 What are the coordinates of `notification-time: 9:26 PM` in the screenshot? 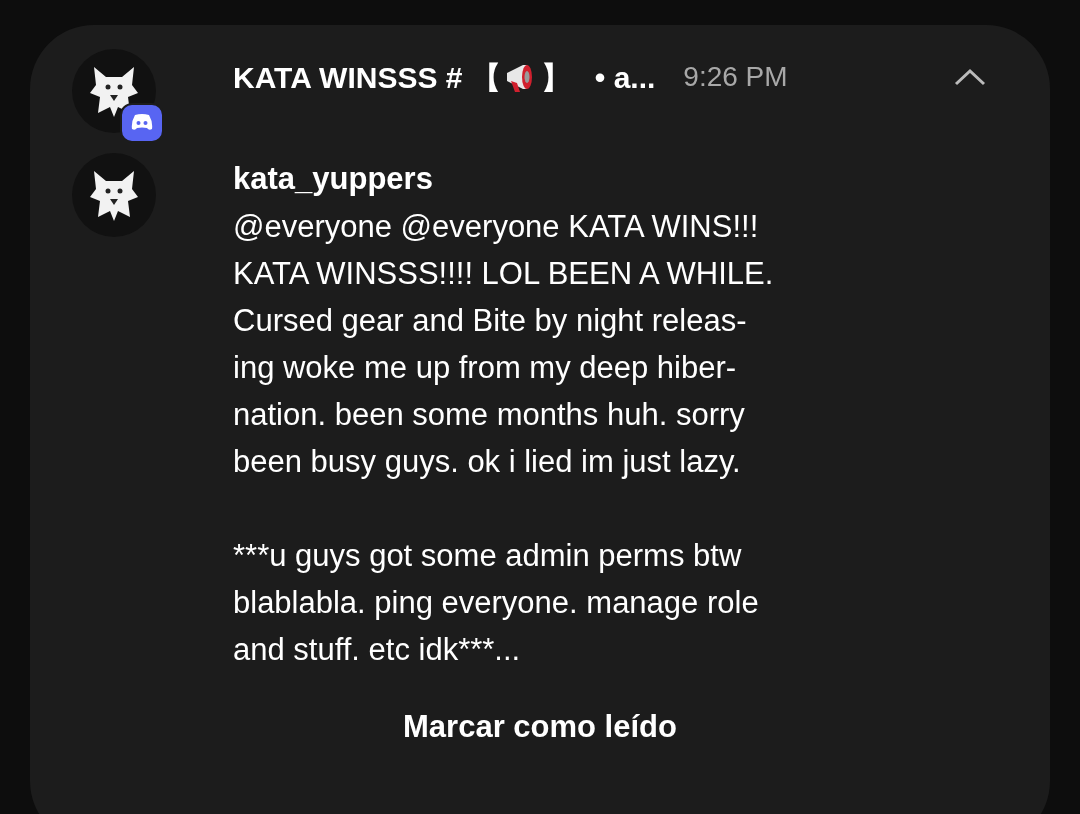 It's located at (735, 77).